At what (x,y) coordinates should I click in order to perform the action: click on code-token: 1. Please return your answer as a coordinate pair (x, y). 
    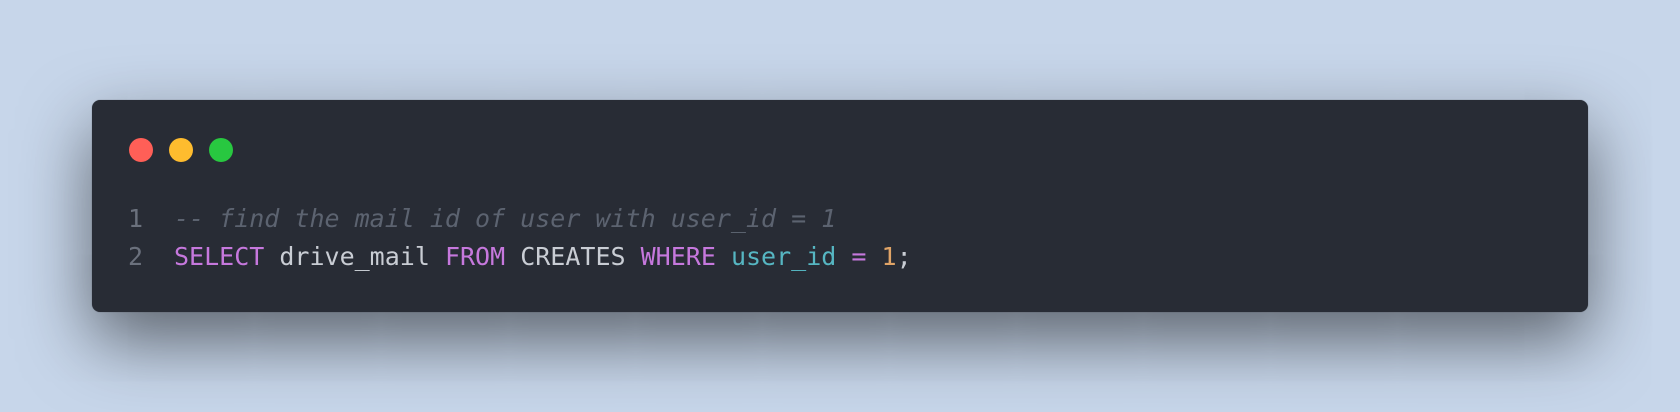
    Looking at the image, I should click on (889, 256).